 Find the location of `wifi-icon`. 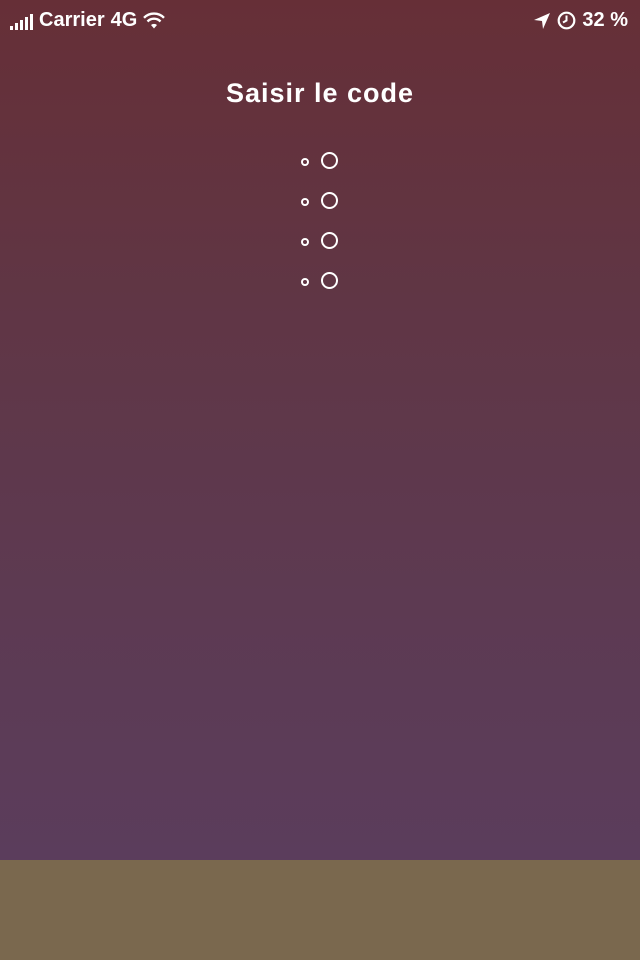

wifi-icon is located at coordinates (154, 20).